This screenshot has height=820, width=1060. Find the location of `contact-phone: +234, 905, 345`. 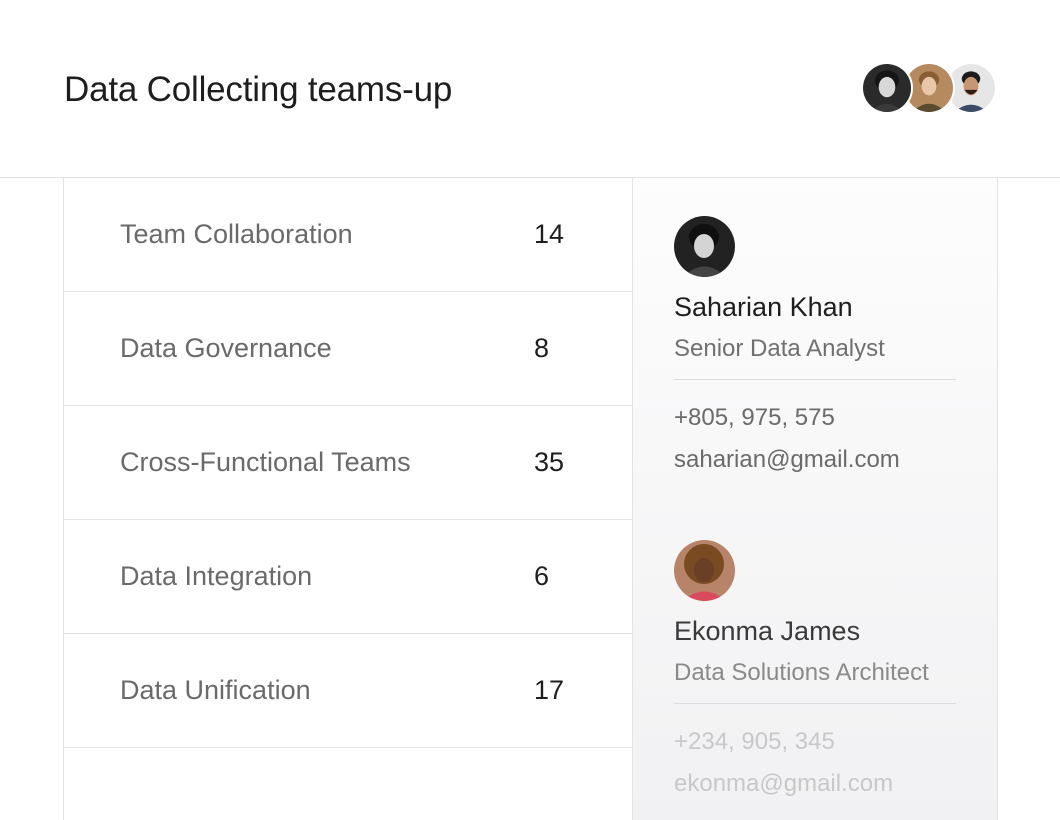

contact-phone: +234, 905, 345 is located at coordinates (815, 742).